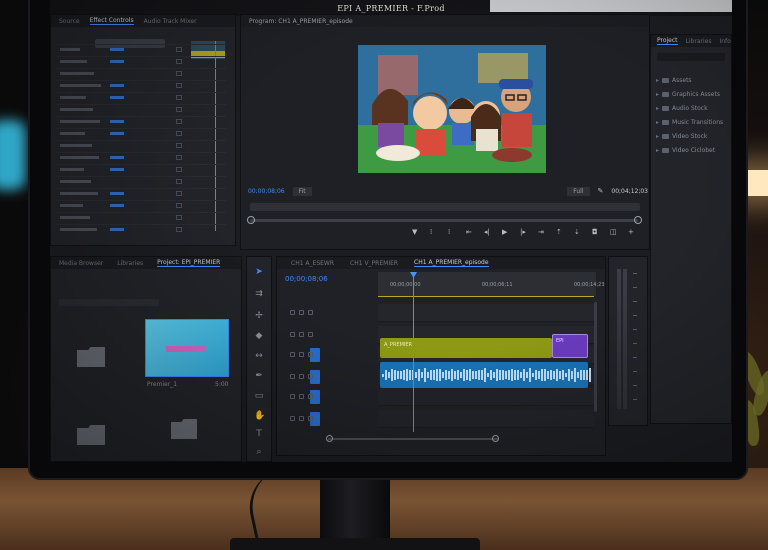 The height and width of the screenshot is (550, 768). What do you see at coordinates (69, 21) in the screenshot?
I see `tab-source: Source` at bounding box center [69, 21].